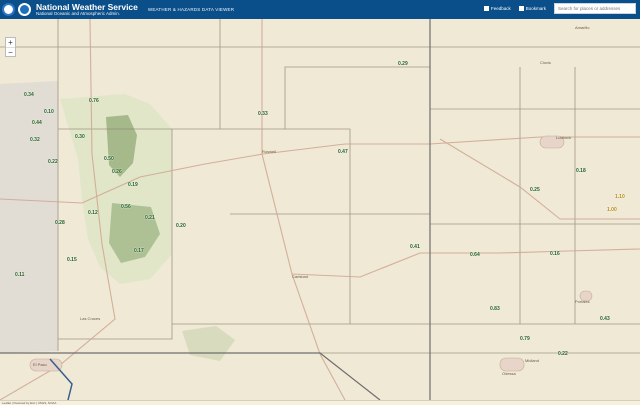 The width and height of the screenshot is (640, 405). I want to click on city-label-roswell: Roswell, so click(269, 151).